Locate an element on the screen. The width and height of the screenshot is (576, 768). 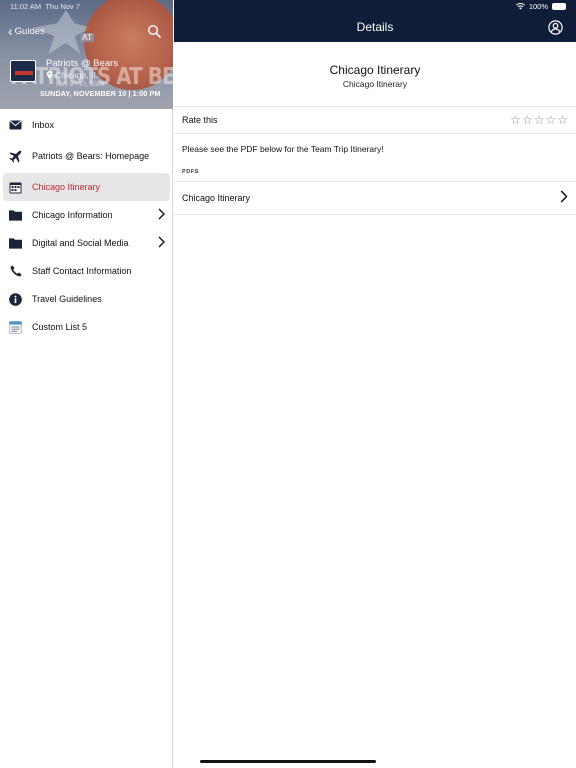
page-title: Details is located at coordinates (375, 27).